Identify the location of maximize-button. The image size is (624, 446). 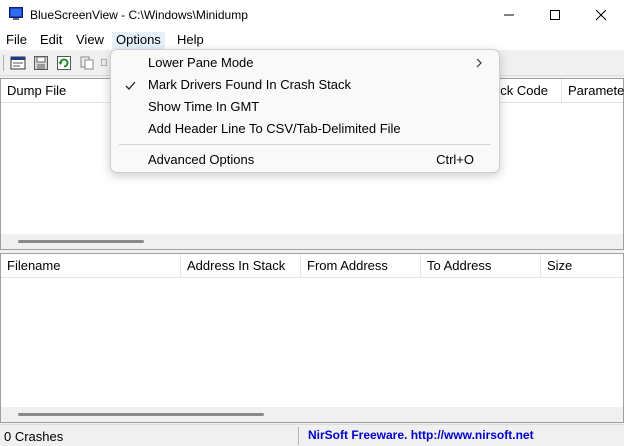
(555, 15).